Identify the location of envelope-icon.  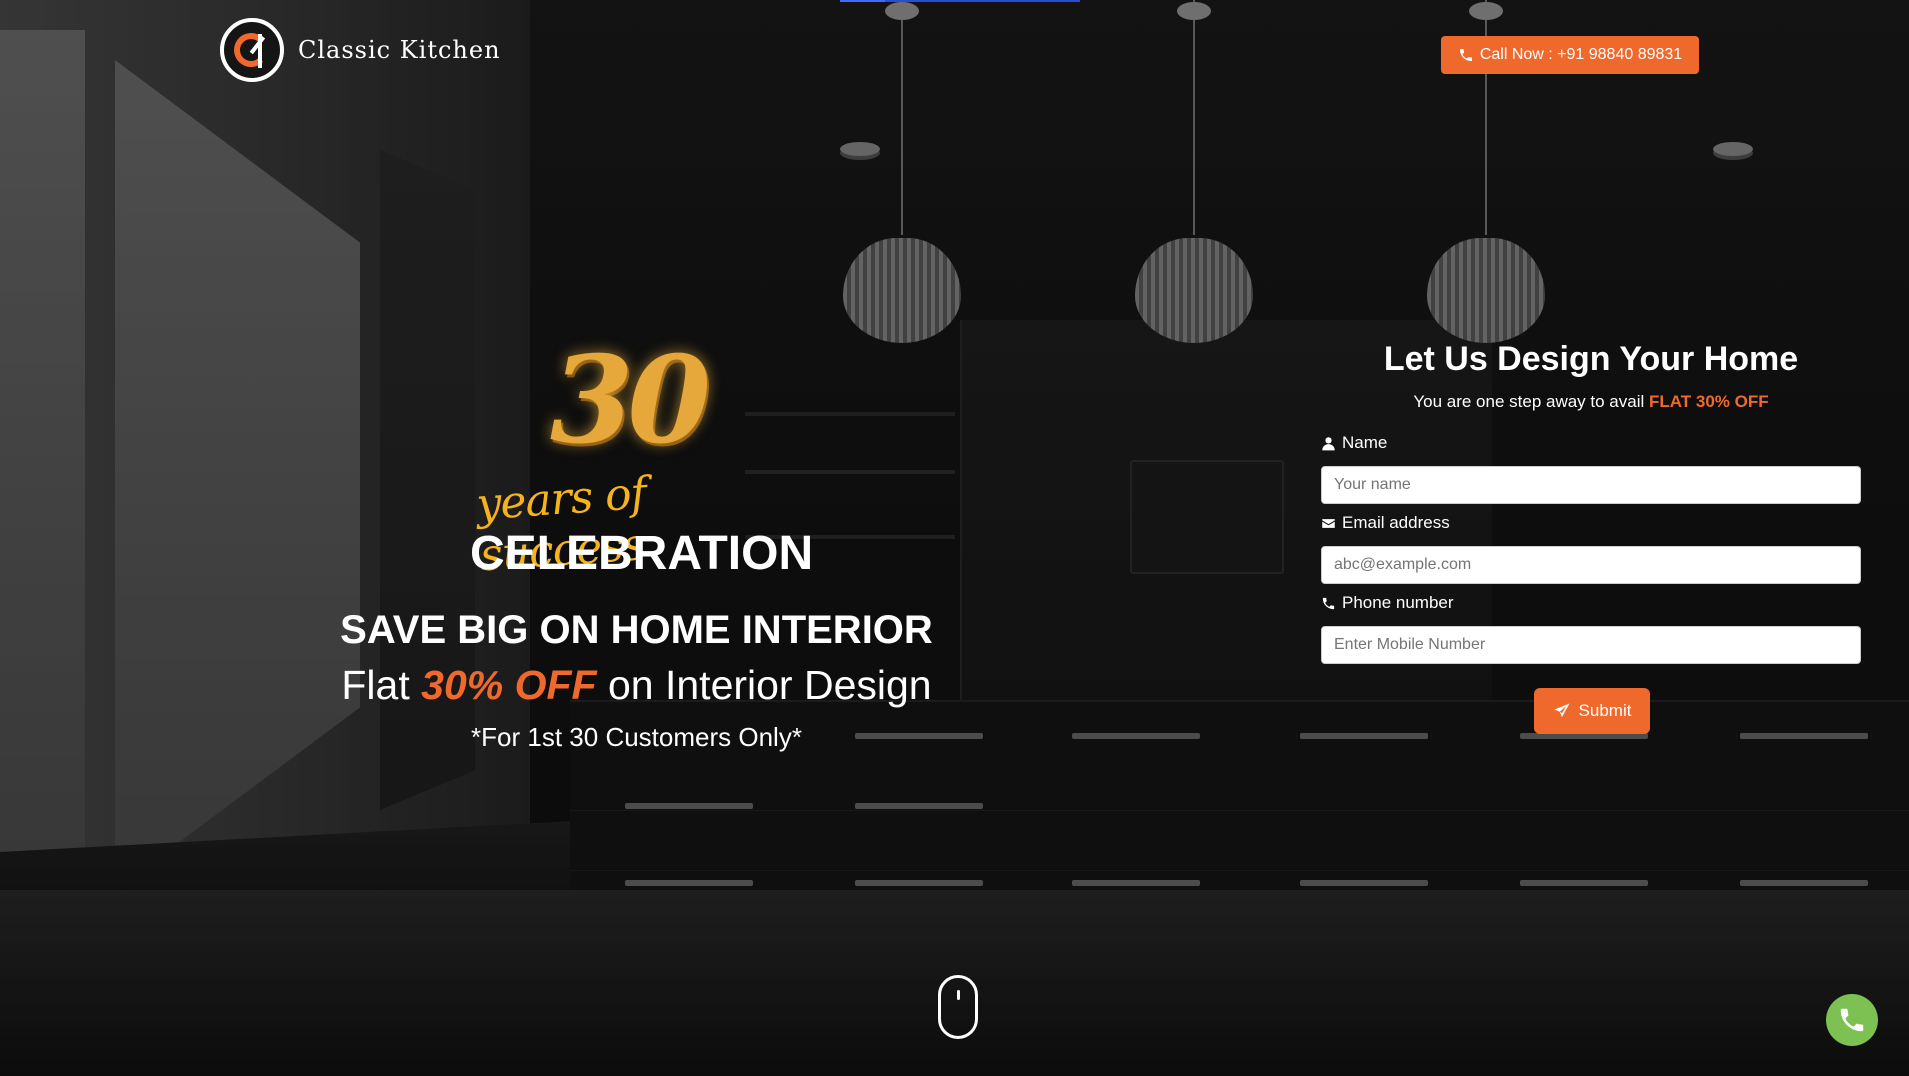
(1328, 523).